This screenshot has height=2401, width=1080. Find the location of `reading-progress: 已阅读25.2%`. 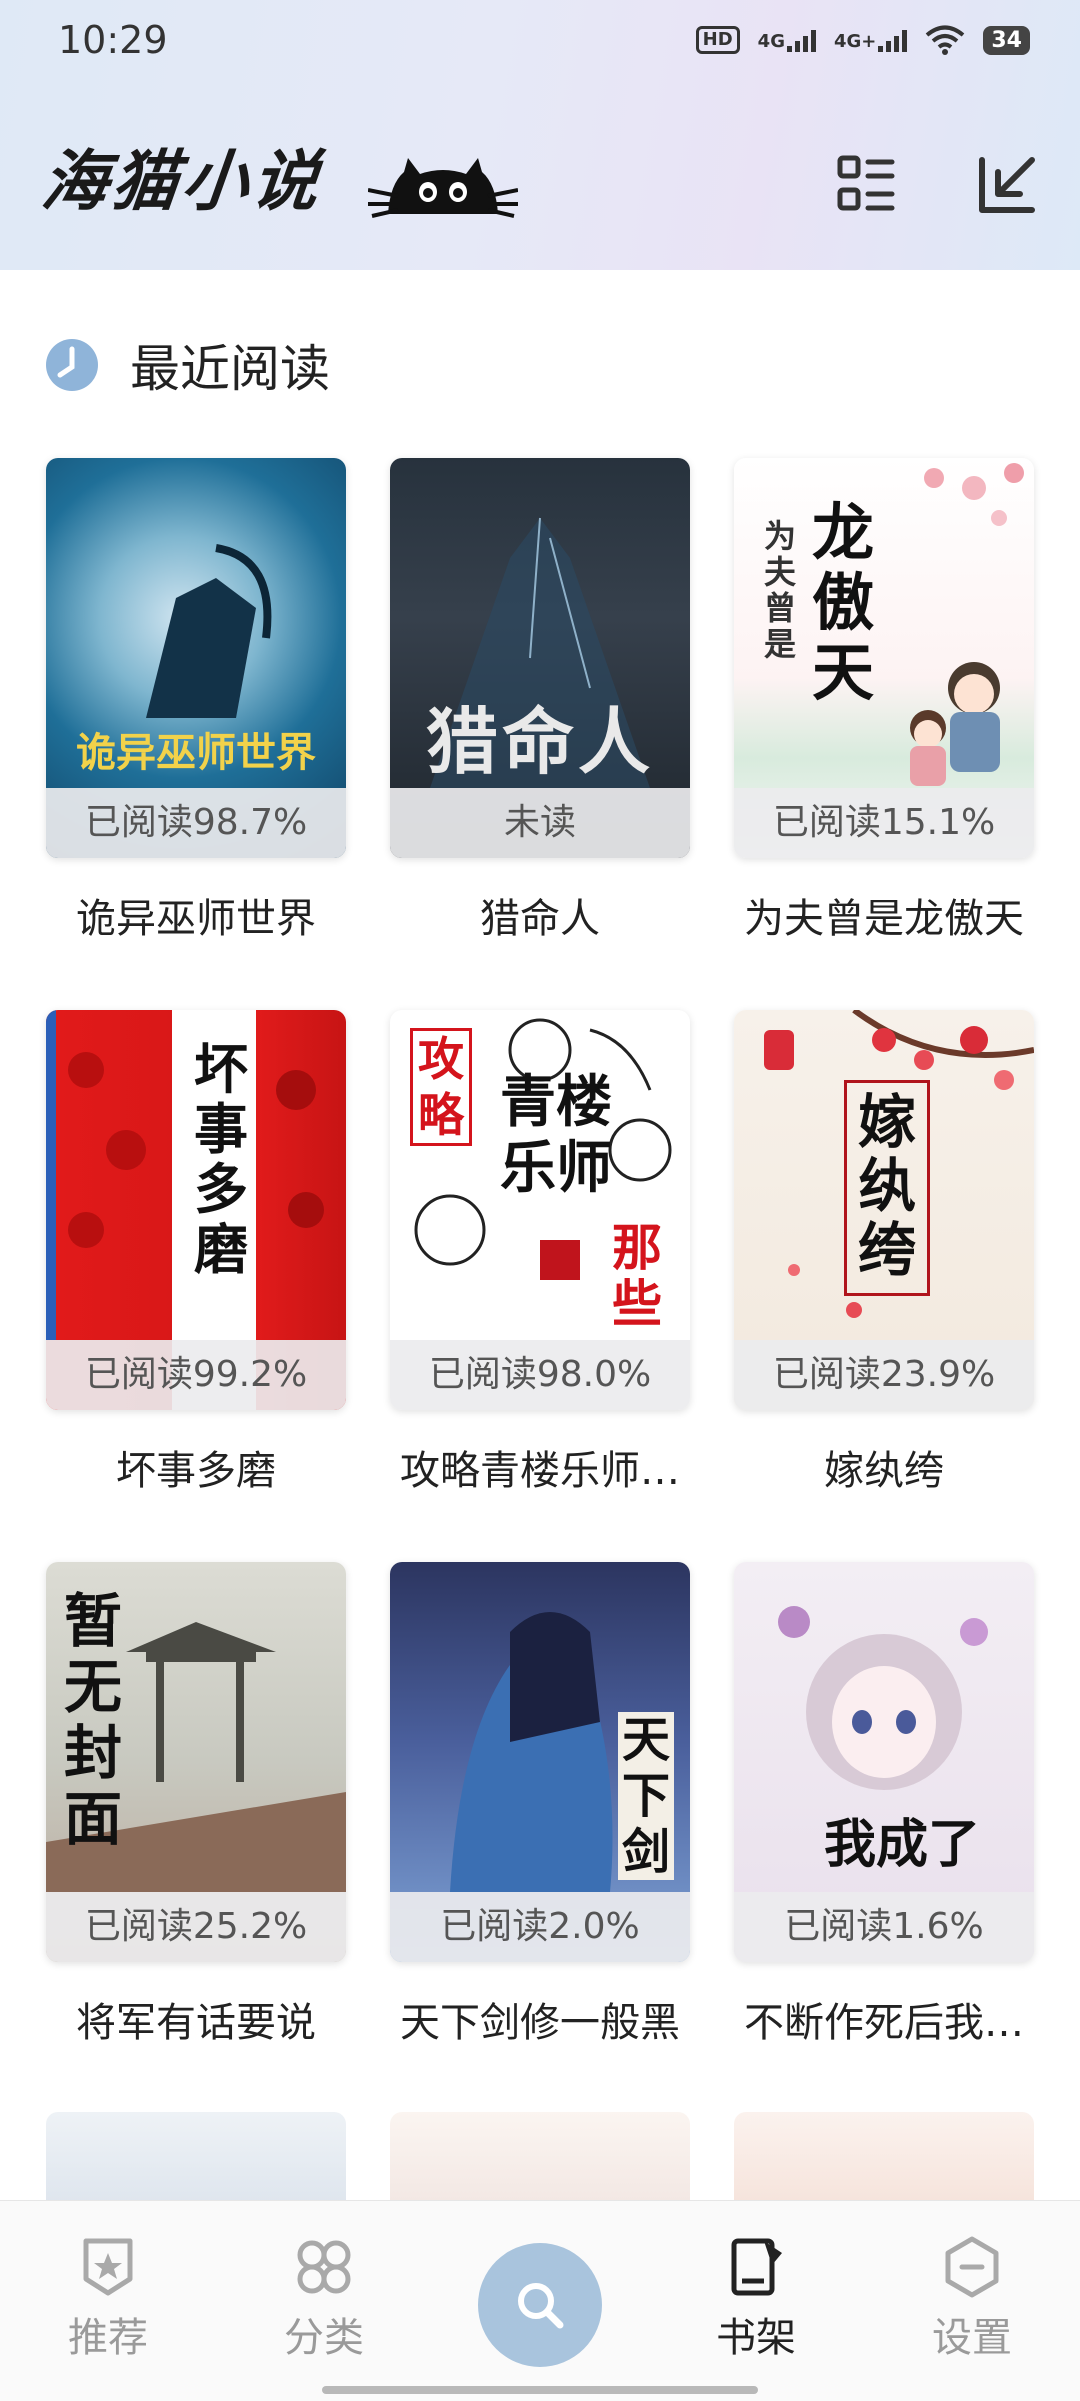

reading-progress: 已阅读25.2% is located at coordinates (196, 1927).